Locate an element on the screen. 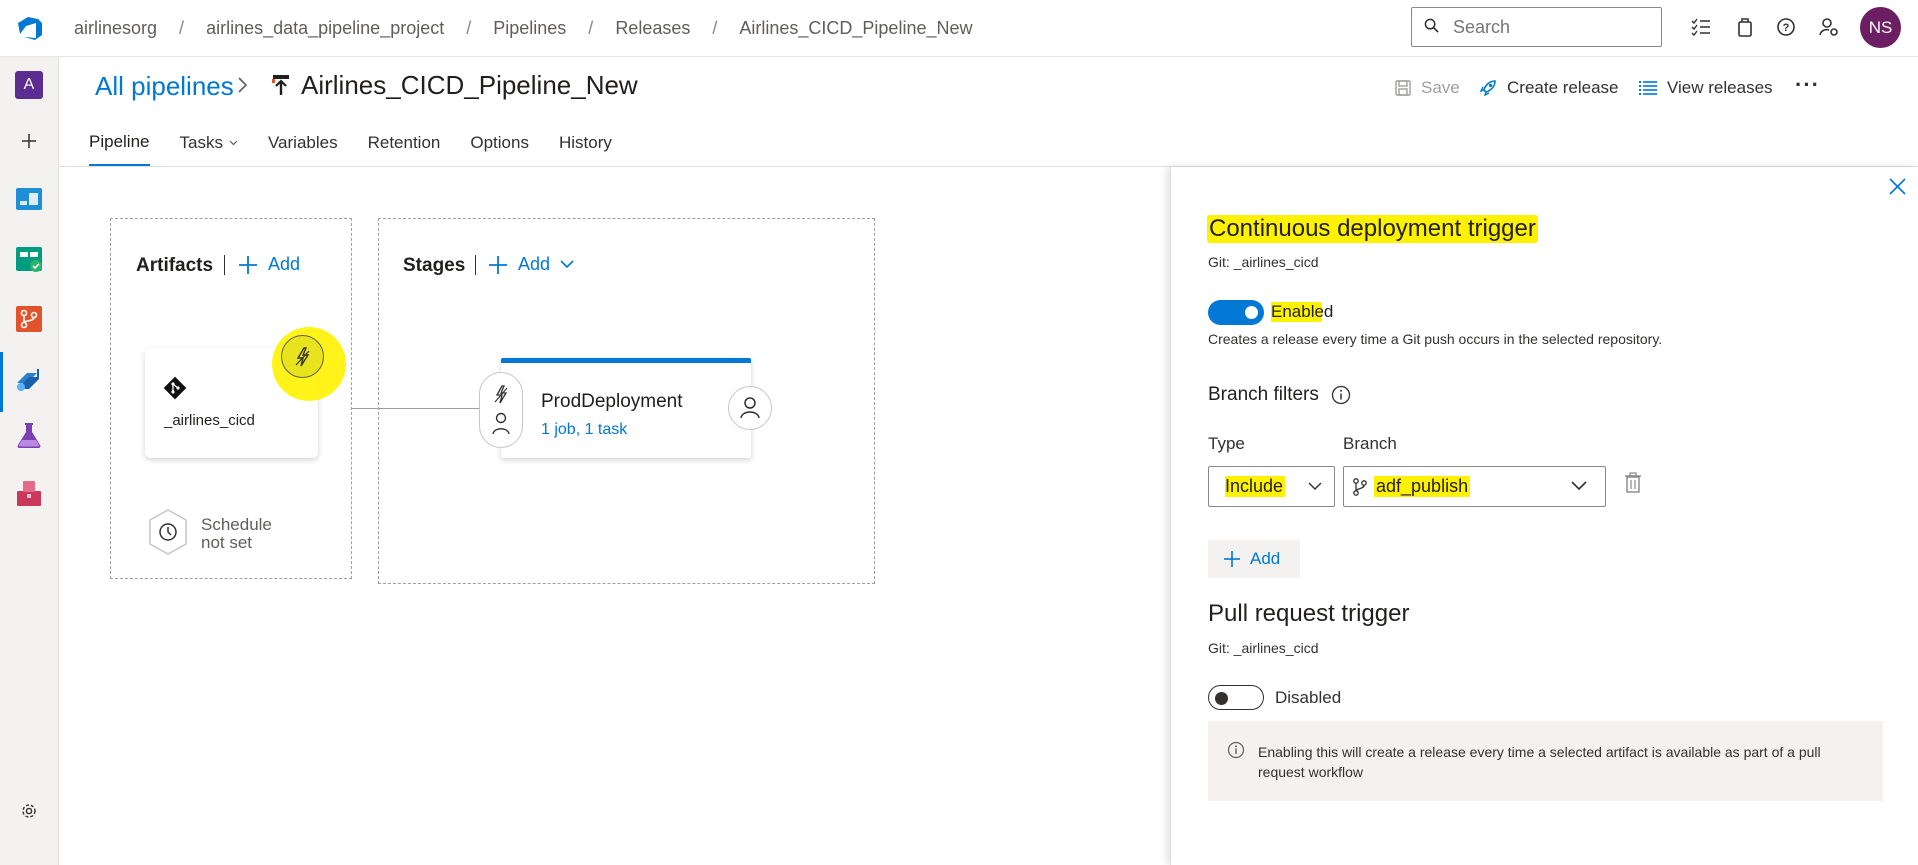 This screenshot has height=865, width=1918. cd-trigger-source: Git: _airlines_cicd is located at coordinates (1263, 262).